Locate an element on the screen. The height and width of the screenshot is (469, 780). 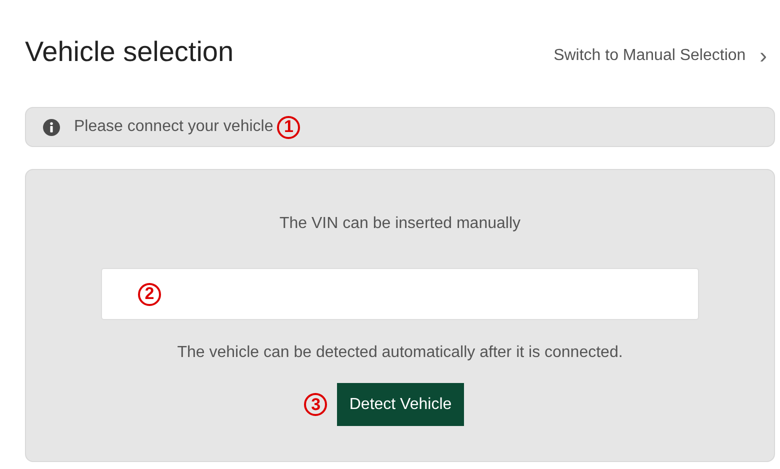
callout-marker: 1 is located at coordinates (288, 127).